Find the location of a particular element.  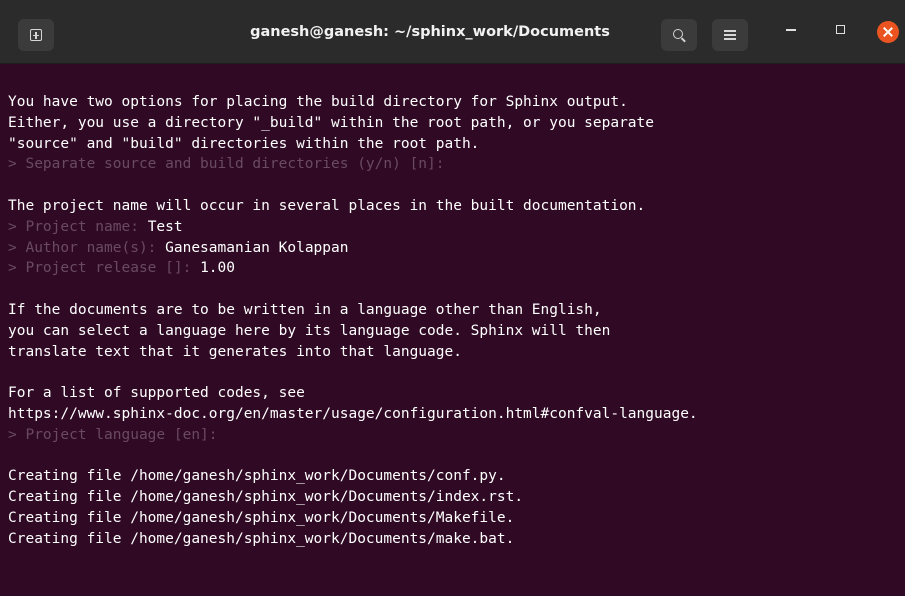

new-tab-icon is located at coordinates (36, 35).